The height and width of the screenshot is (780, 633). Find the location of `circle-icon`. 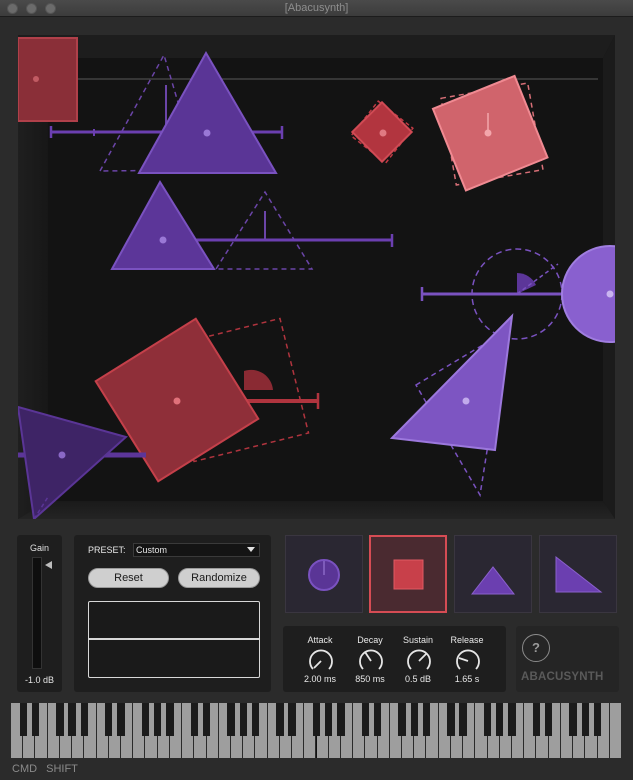

circle-icon is located at coordinates (324, 575).